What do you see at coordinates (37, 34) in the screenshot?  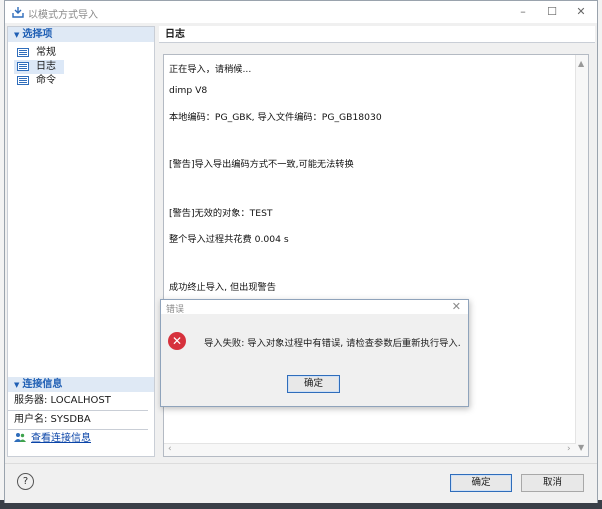 I see `options-section-title: 选择项` at bounding box center [37, 34].